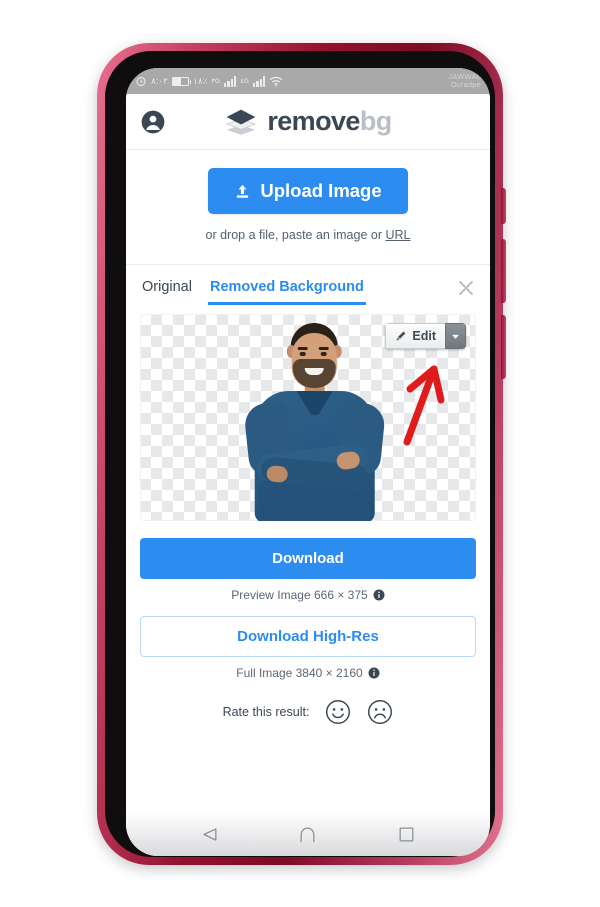 The width and height of the screenshot is (600, 907). I want to click on status-bar-network-label-2: ٤G, so click(244, 81).